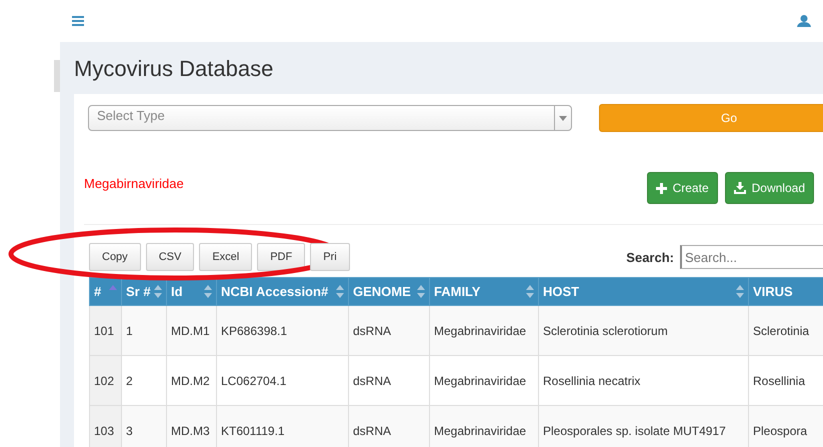  What do you see at coordinates (330, 257) in the screenshot?
I see `export-button: Pri` at bounding box center [330, 257].